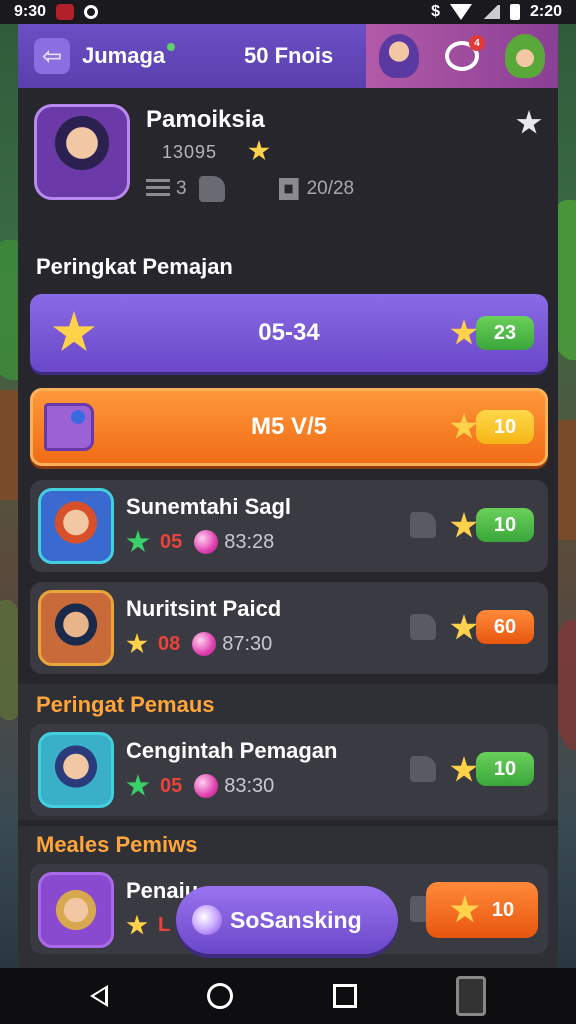 The width and height of the screenshot is (576, 1024). Describe the element at coordinates (477, 43) in the screenshot. I see `chat-badge: 4` at that location.